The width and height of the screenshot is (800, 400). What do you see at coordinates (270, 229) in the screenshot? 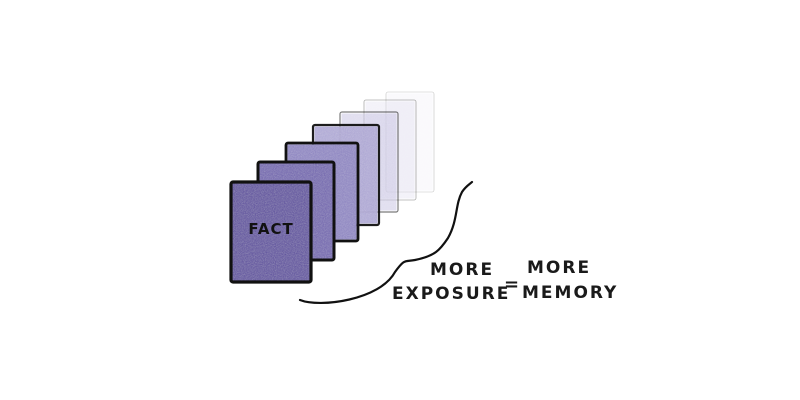
I see `fact-card-label: FACT` at bounding box center [270, 229].